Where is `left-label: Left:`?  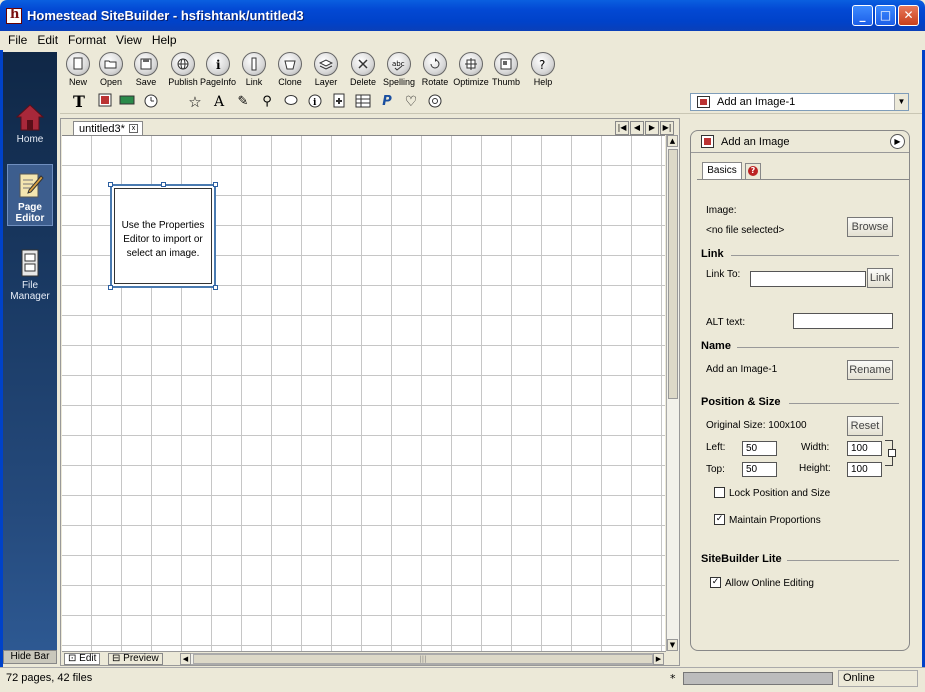
left-label: Left: is located at coordinates (716, 447).